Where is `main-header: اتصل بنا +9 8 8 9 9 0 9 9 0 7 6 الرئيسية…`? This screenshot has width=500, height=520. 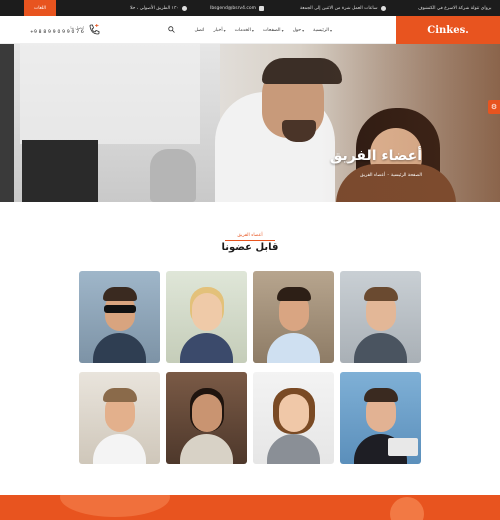
main-header: اتصل بنا +9 8 8 9 9 0 9 9 0 7 6 الرئيسية… is located at coordinates (250, 30).